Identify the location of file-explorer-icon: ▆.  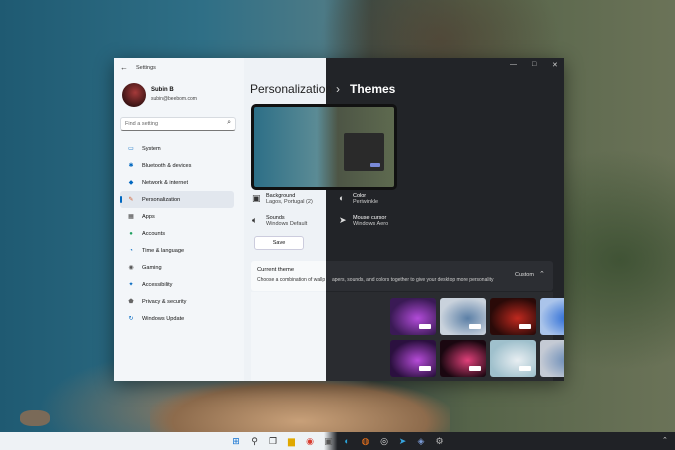
(292, 441).